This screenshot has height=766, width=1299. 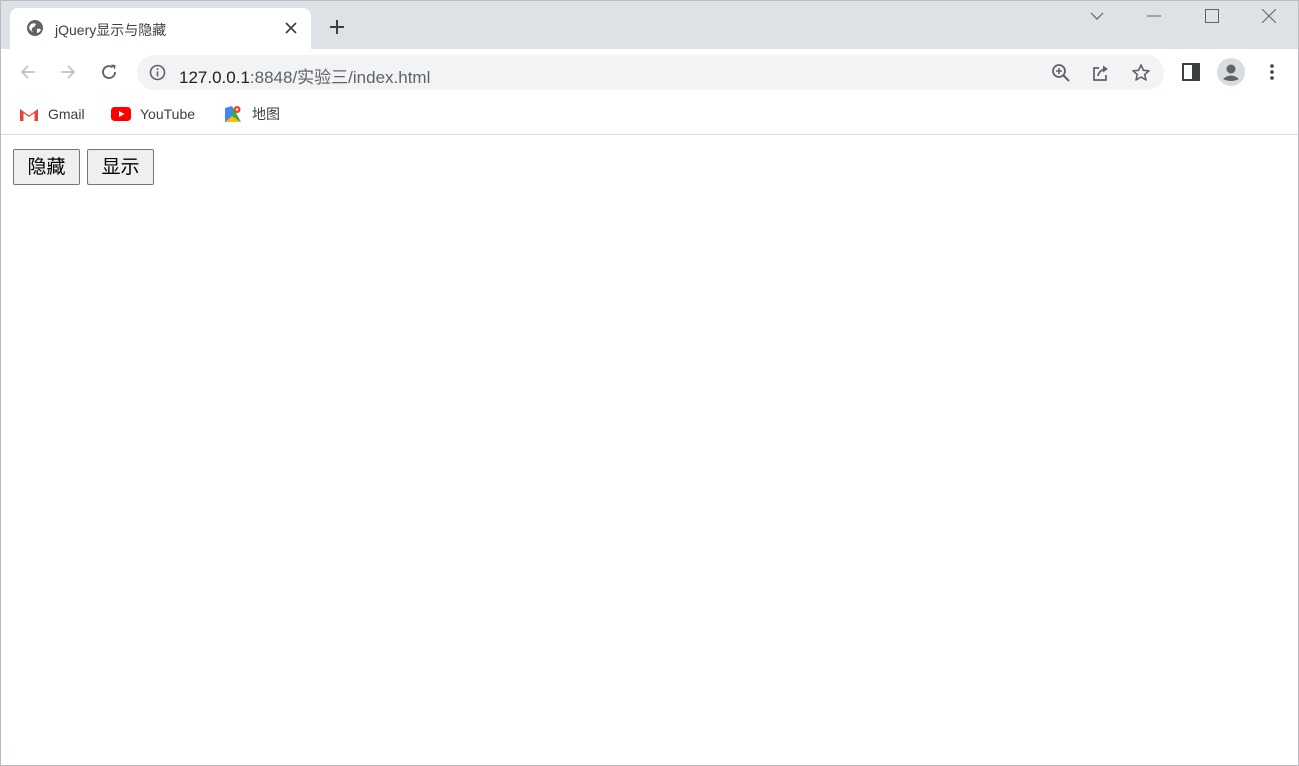 What do you see at coordinates (649, 115) in the screenshot?
I see `bookmarks-bar: Gmail YouTube 地图` at bounding box center [649, 115].